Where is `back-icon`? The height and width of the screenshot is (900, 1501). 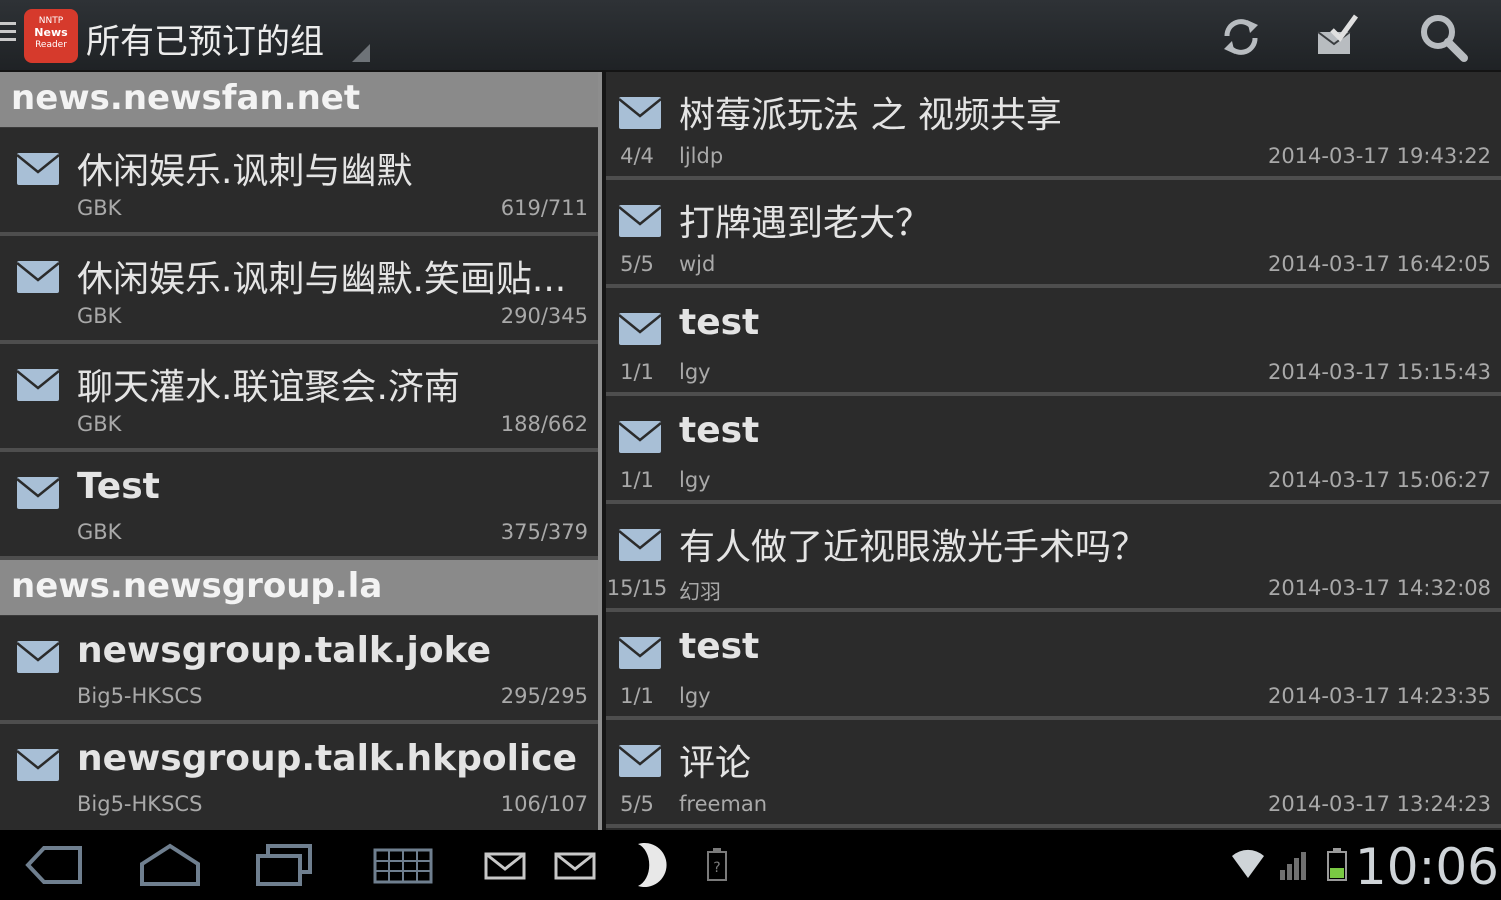 back-icon is located at coordinates (54, 865).